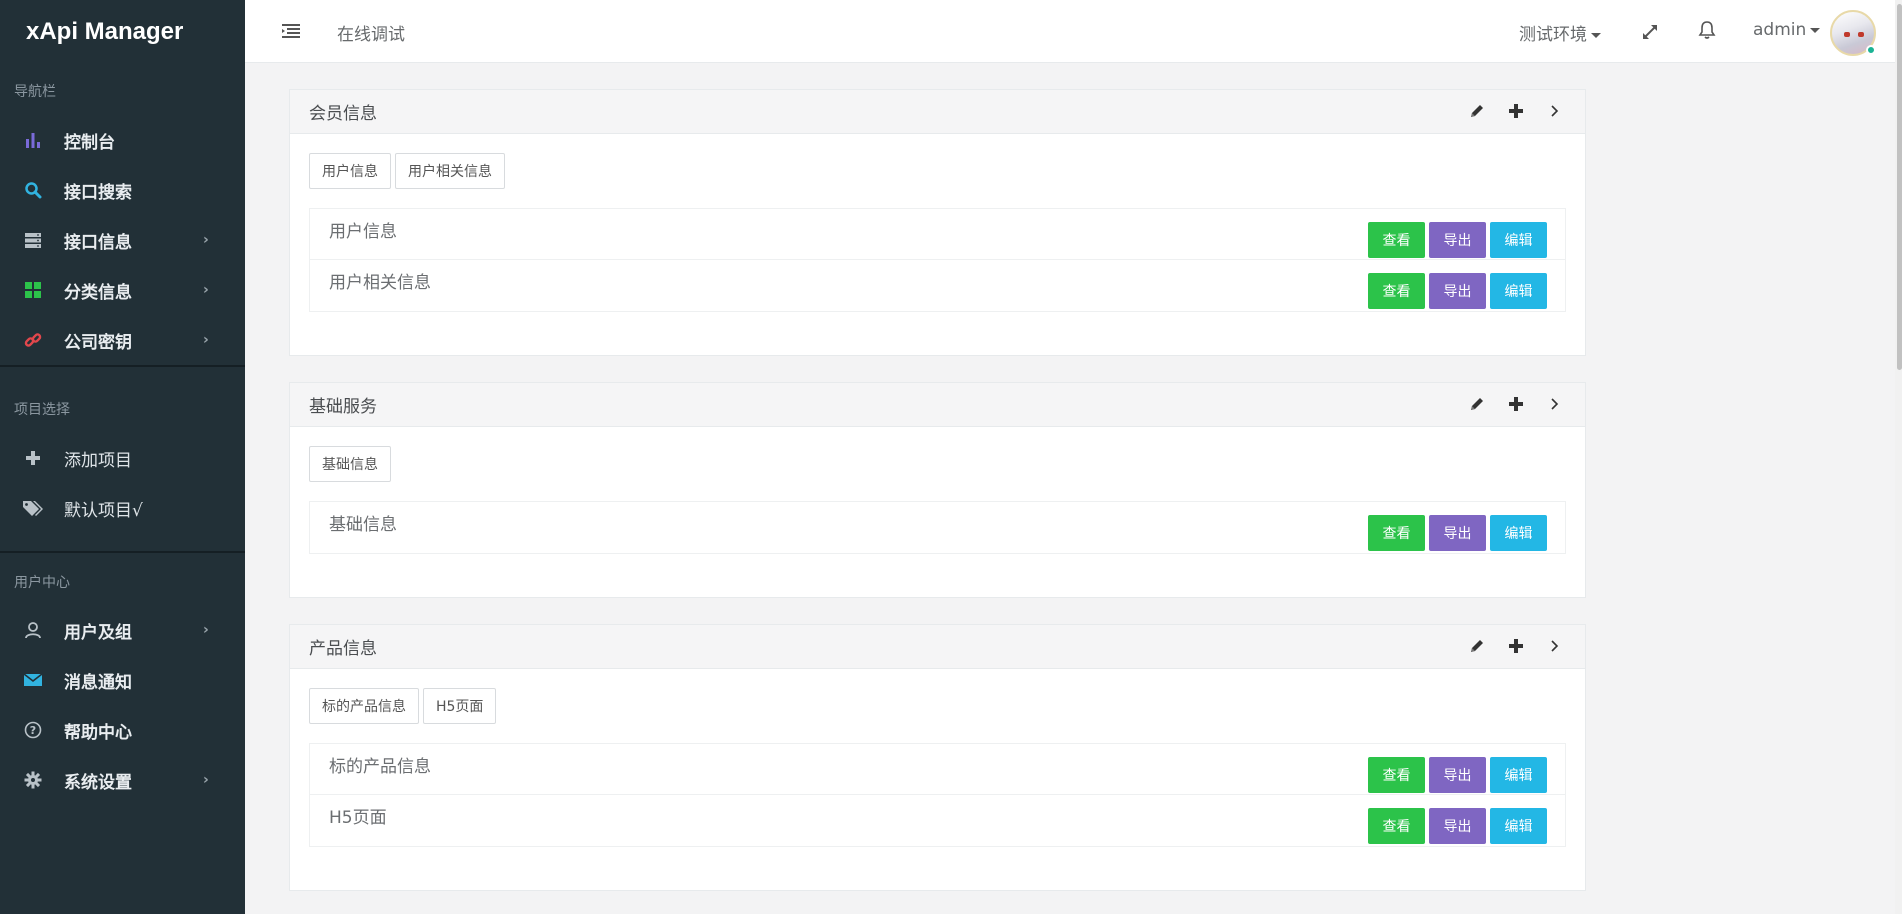 Image resolution: width=1902 pixels, height=914 pixels. What do you see at coordinates (33, 140) in the screenshot?
I see `bar-chart-icon` at bounding box center [33, 140].